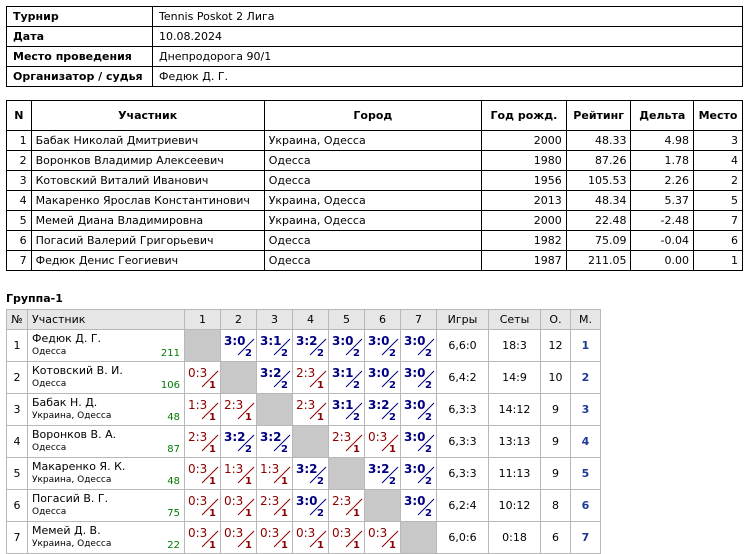 This screenshot has width=750, height=554. What do you see at coordinates (173, 513) in the screenshot?
I see `player-rating: 75` at bounding box center [173, 513].